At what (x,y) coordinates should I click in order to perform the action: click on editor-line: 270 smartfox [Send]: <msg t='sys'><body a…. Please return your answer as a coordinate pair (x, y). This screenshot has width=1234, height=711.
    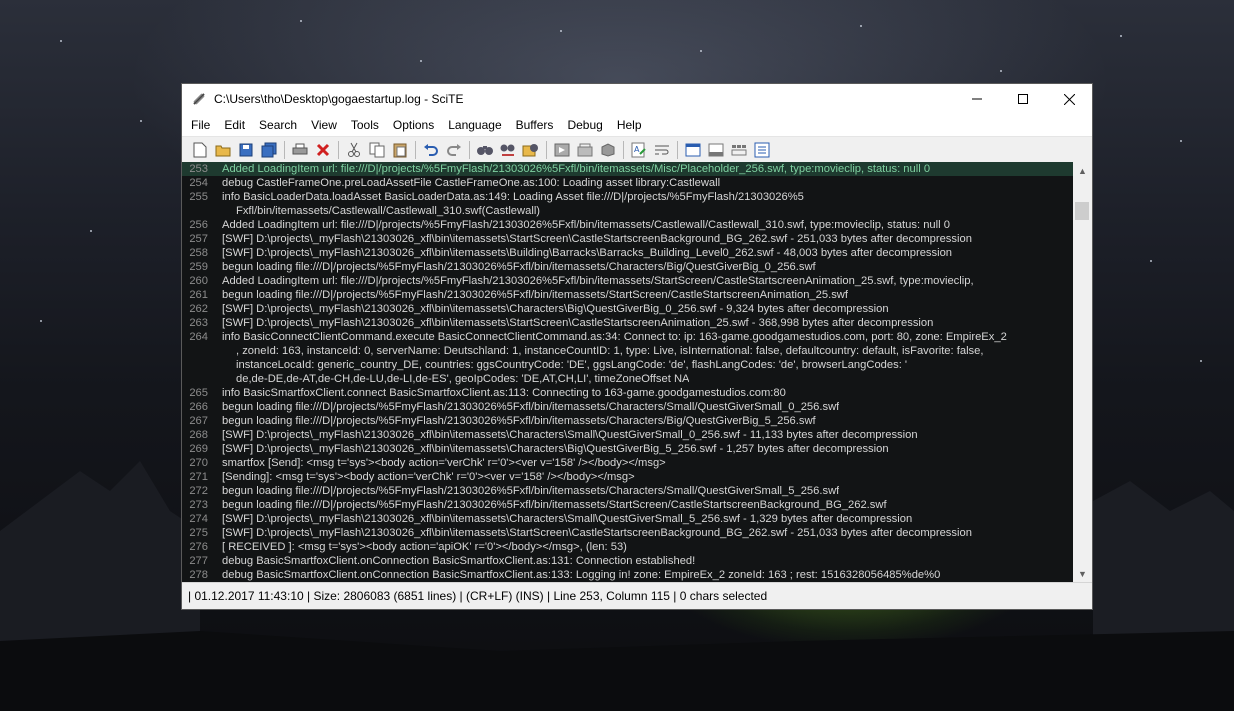
    Looking at the image, I should click on (628, 463).